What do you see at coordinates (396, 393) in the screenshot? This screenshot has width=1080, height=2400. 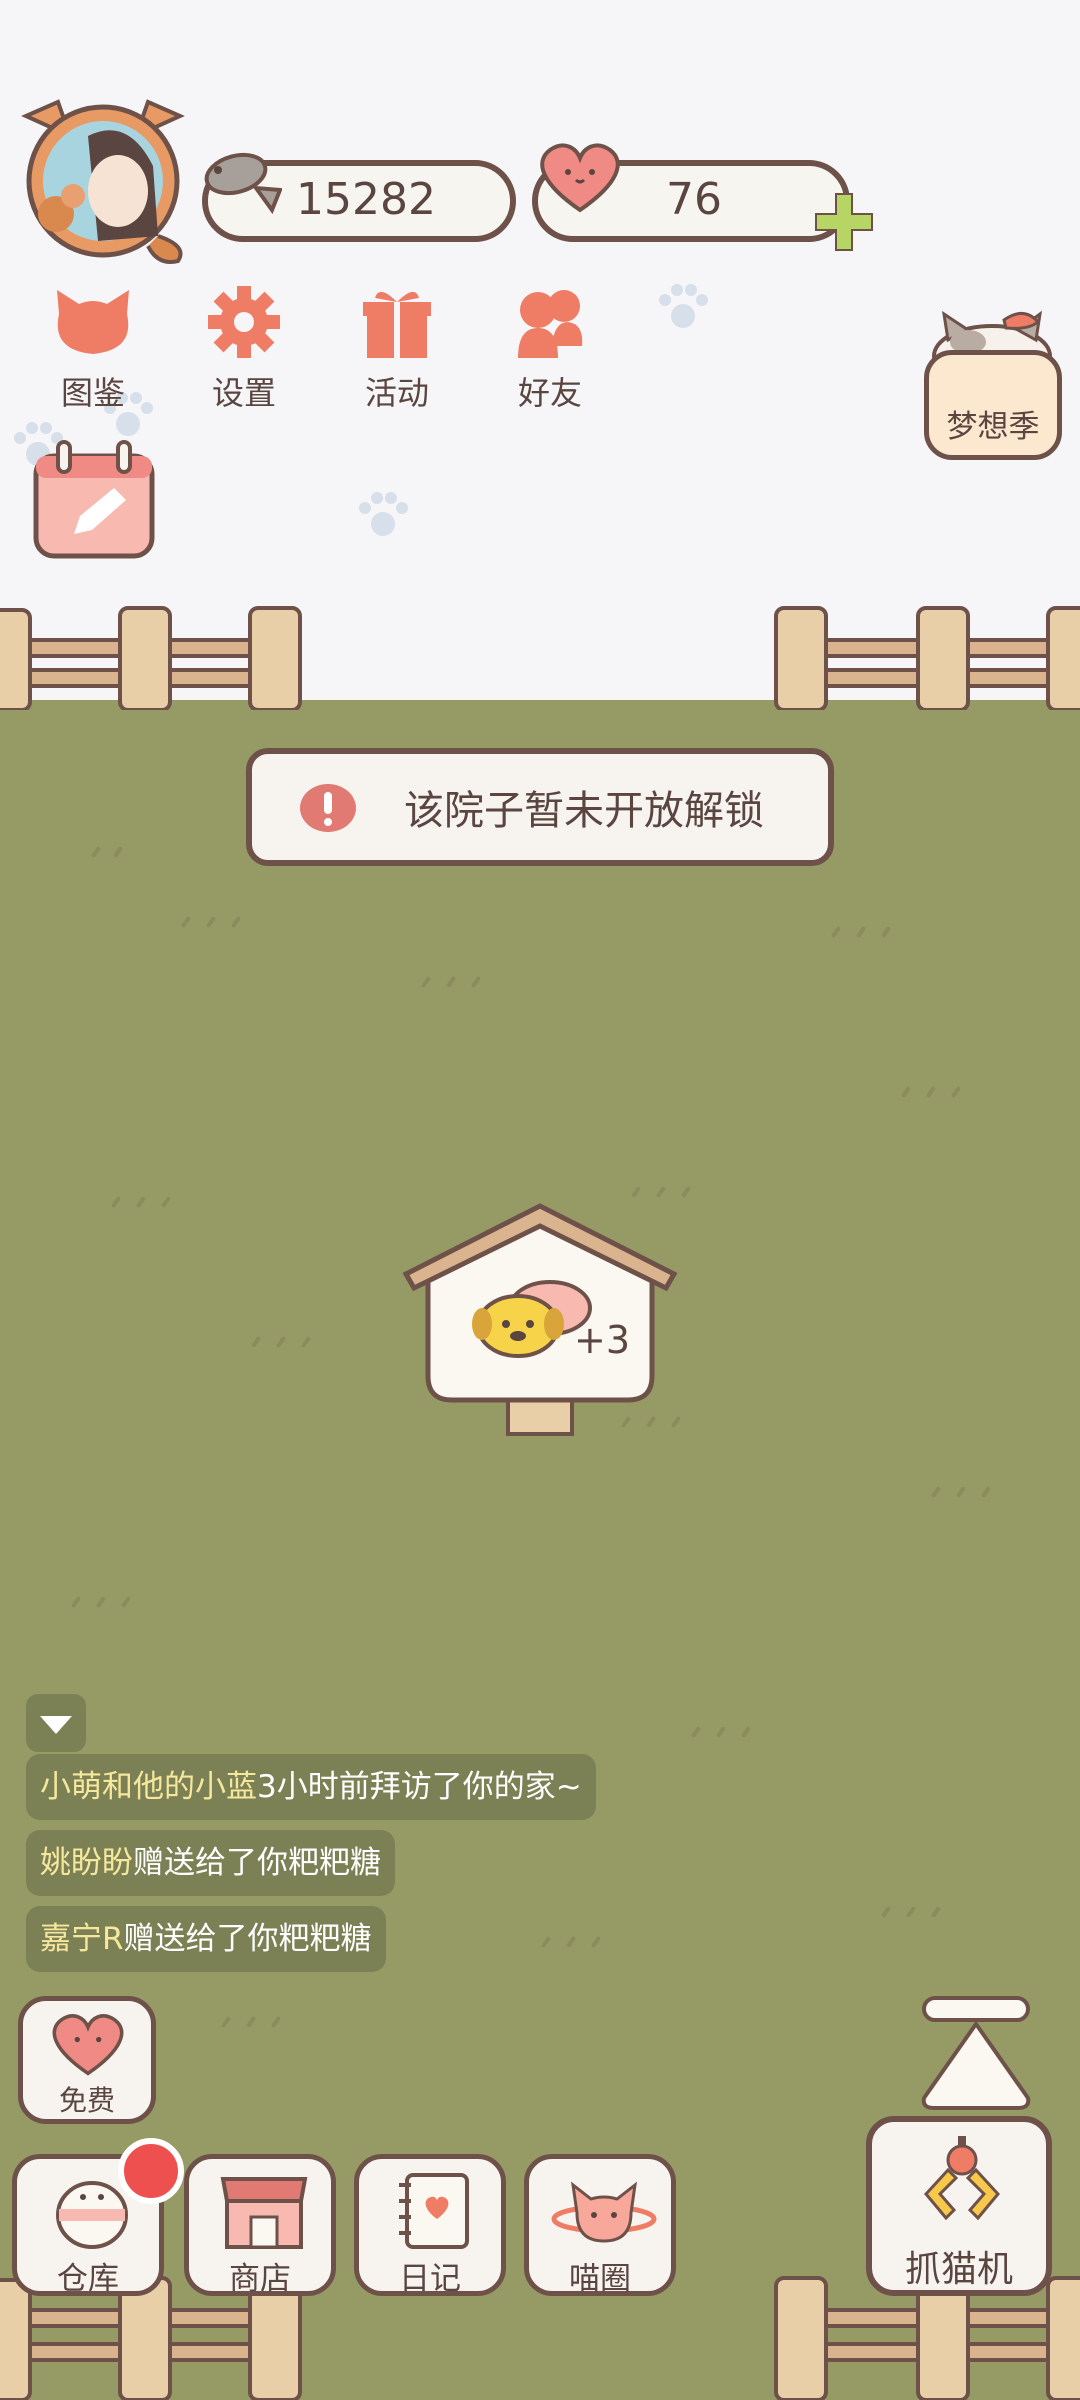 I see `menu-events-label: 活动` at bounding box center [396, 393].